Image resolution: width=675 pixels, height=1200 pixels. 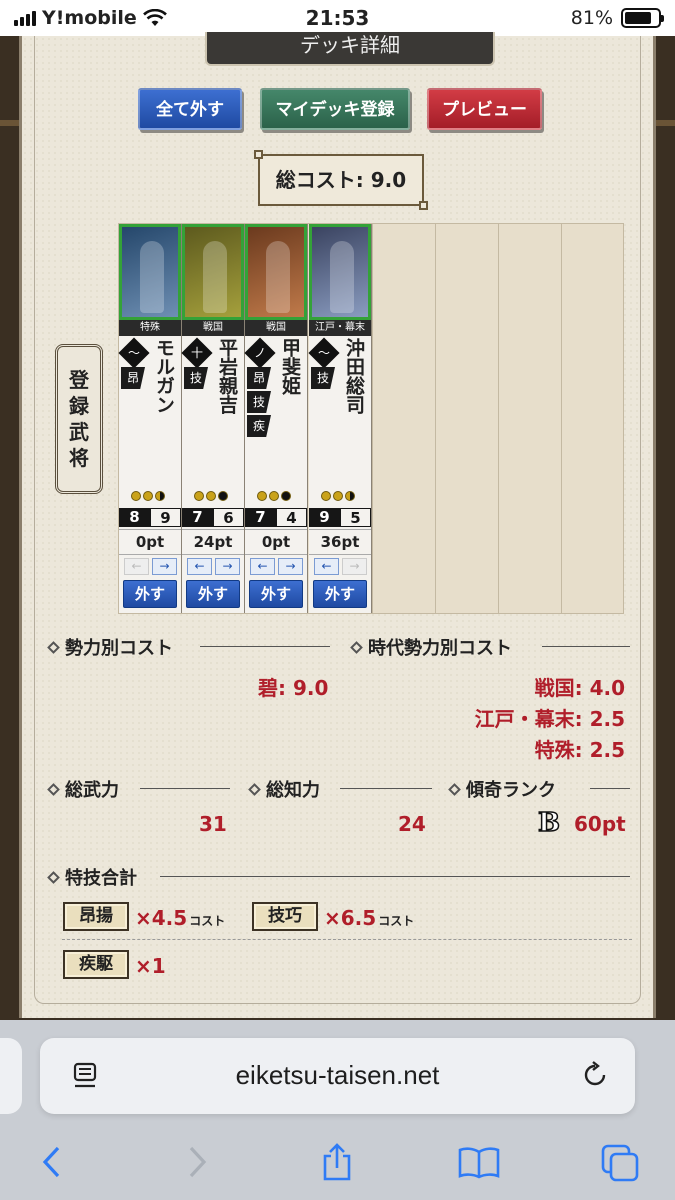 I want to click on back-icon, so click(x=52, y=1162).